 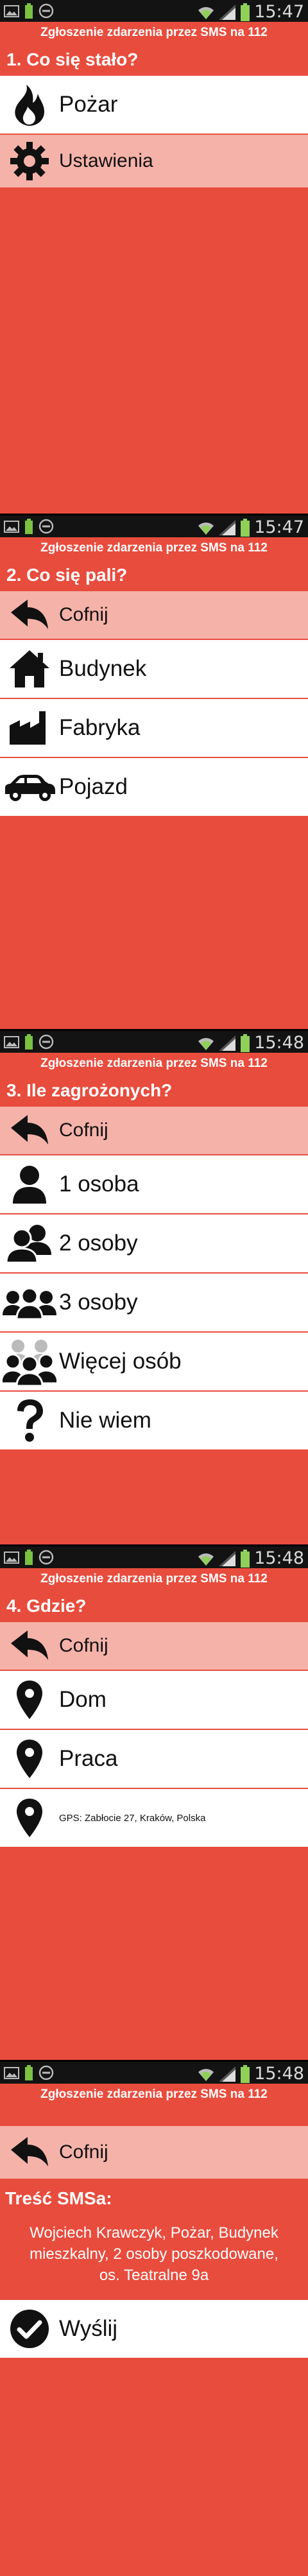 I want to click on option-label: 3 osoby, so click(x=99, y=1303).